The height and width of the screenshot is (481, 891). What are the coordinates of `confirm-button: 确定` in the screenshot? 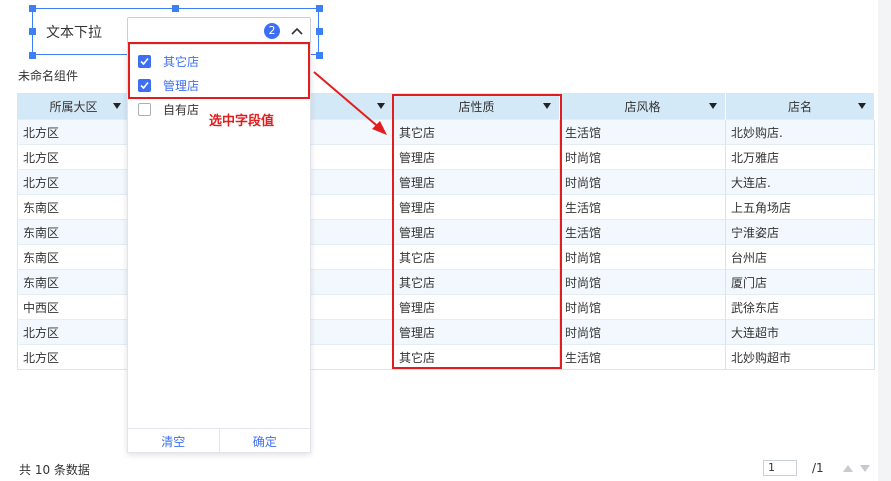 It's located at (264, 441).